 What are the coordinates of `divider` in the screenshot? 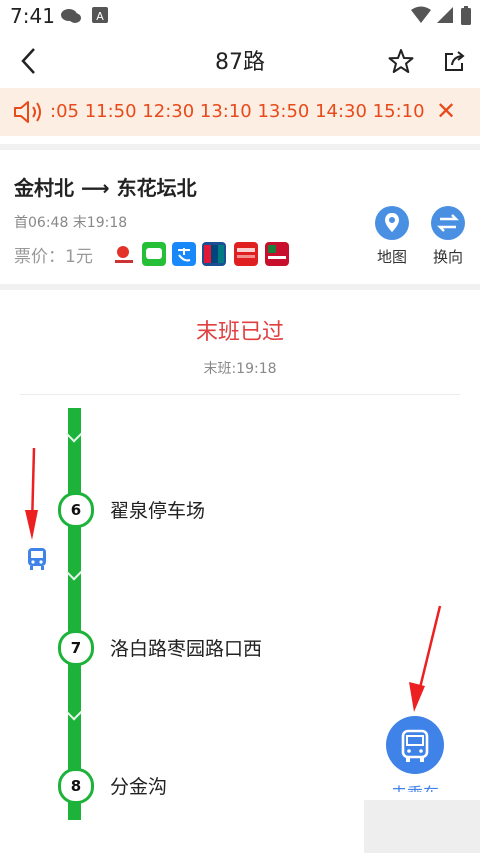 It's located at (240, 394).